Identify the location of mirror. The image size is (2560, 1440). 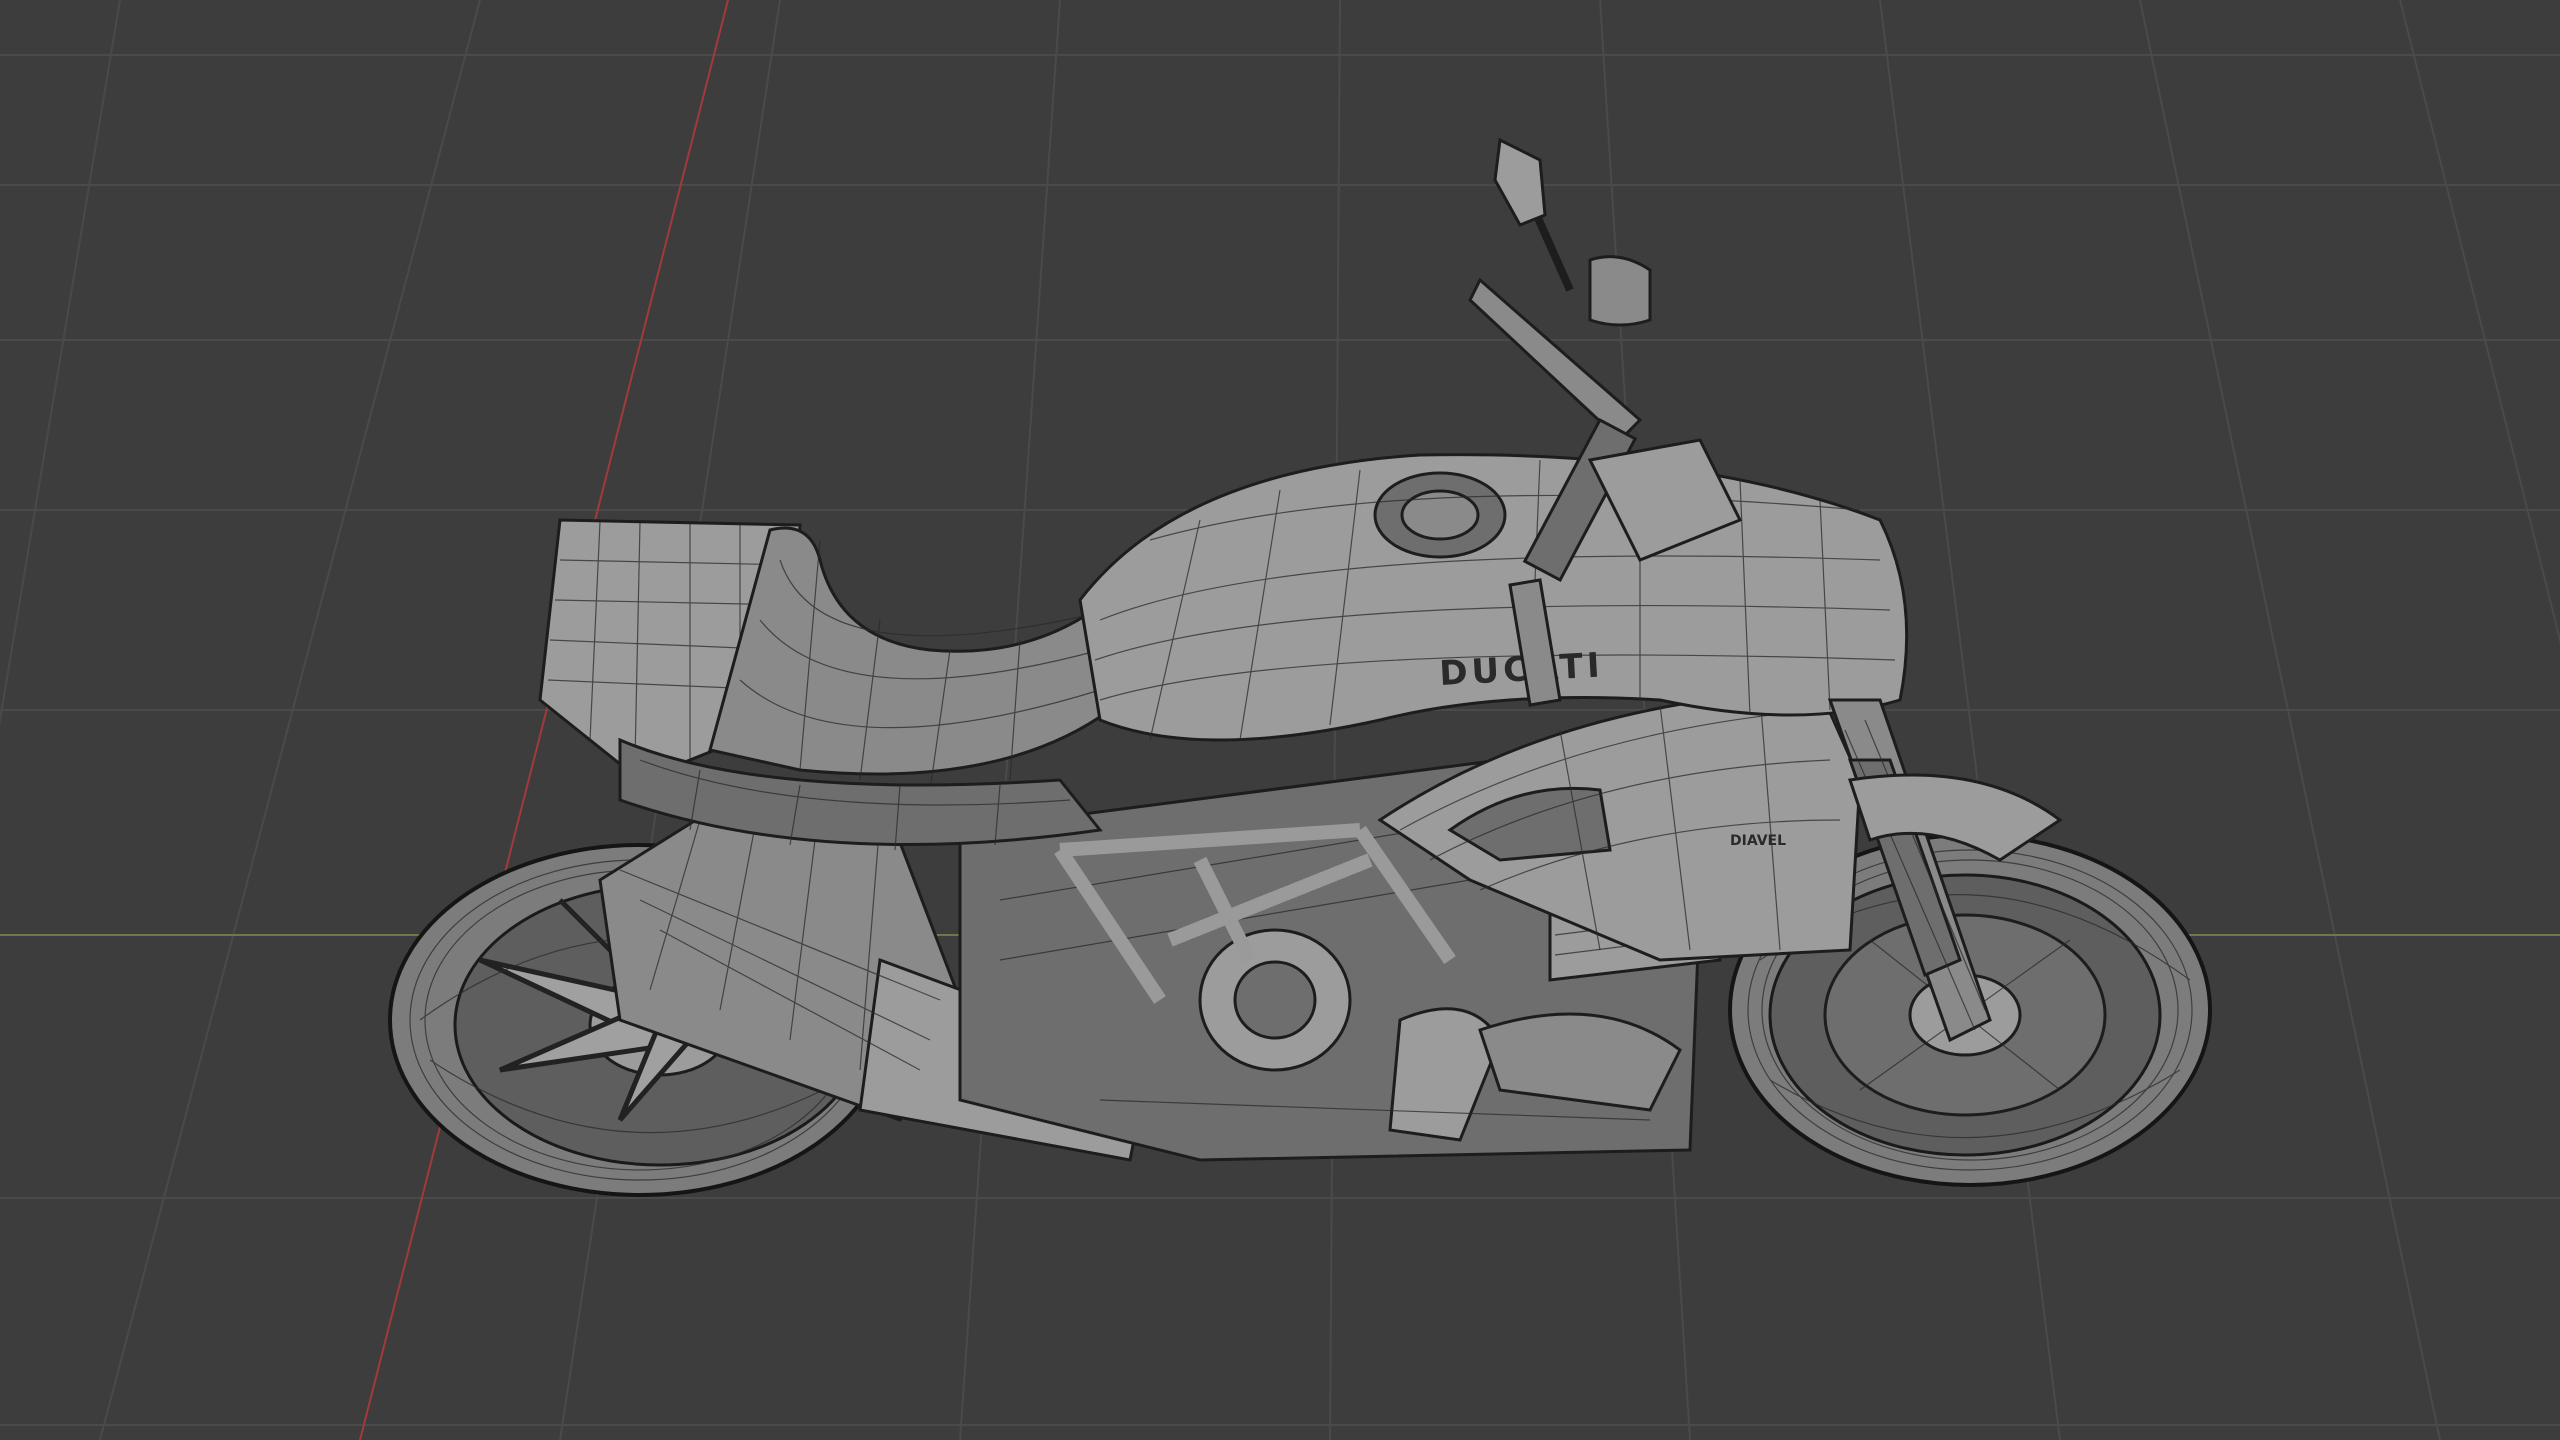
(1533, 214).